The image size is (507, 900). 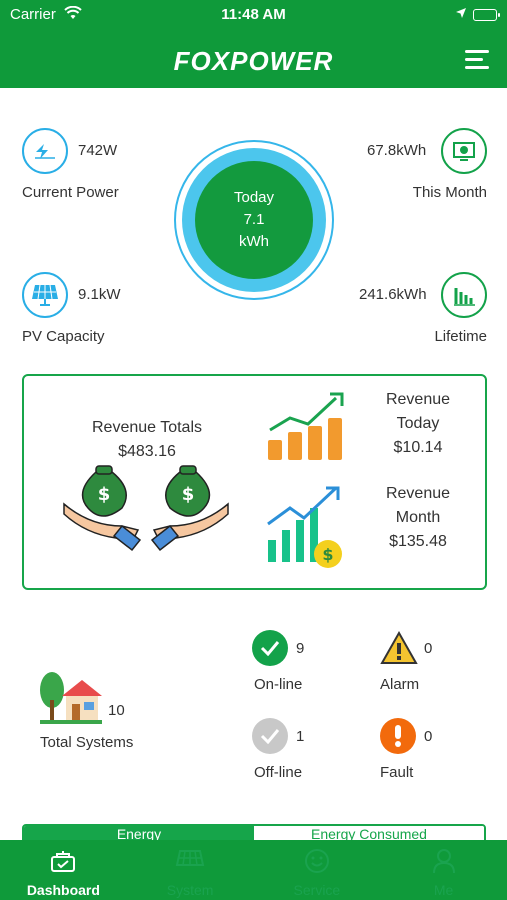 What do you see at coordinates (477, 60) in the screenshot?
I see `menu-button` at bounding box center [477, 60].